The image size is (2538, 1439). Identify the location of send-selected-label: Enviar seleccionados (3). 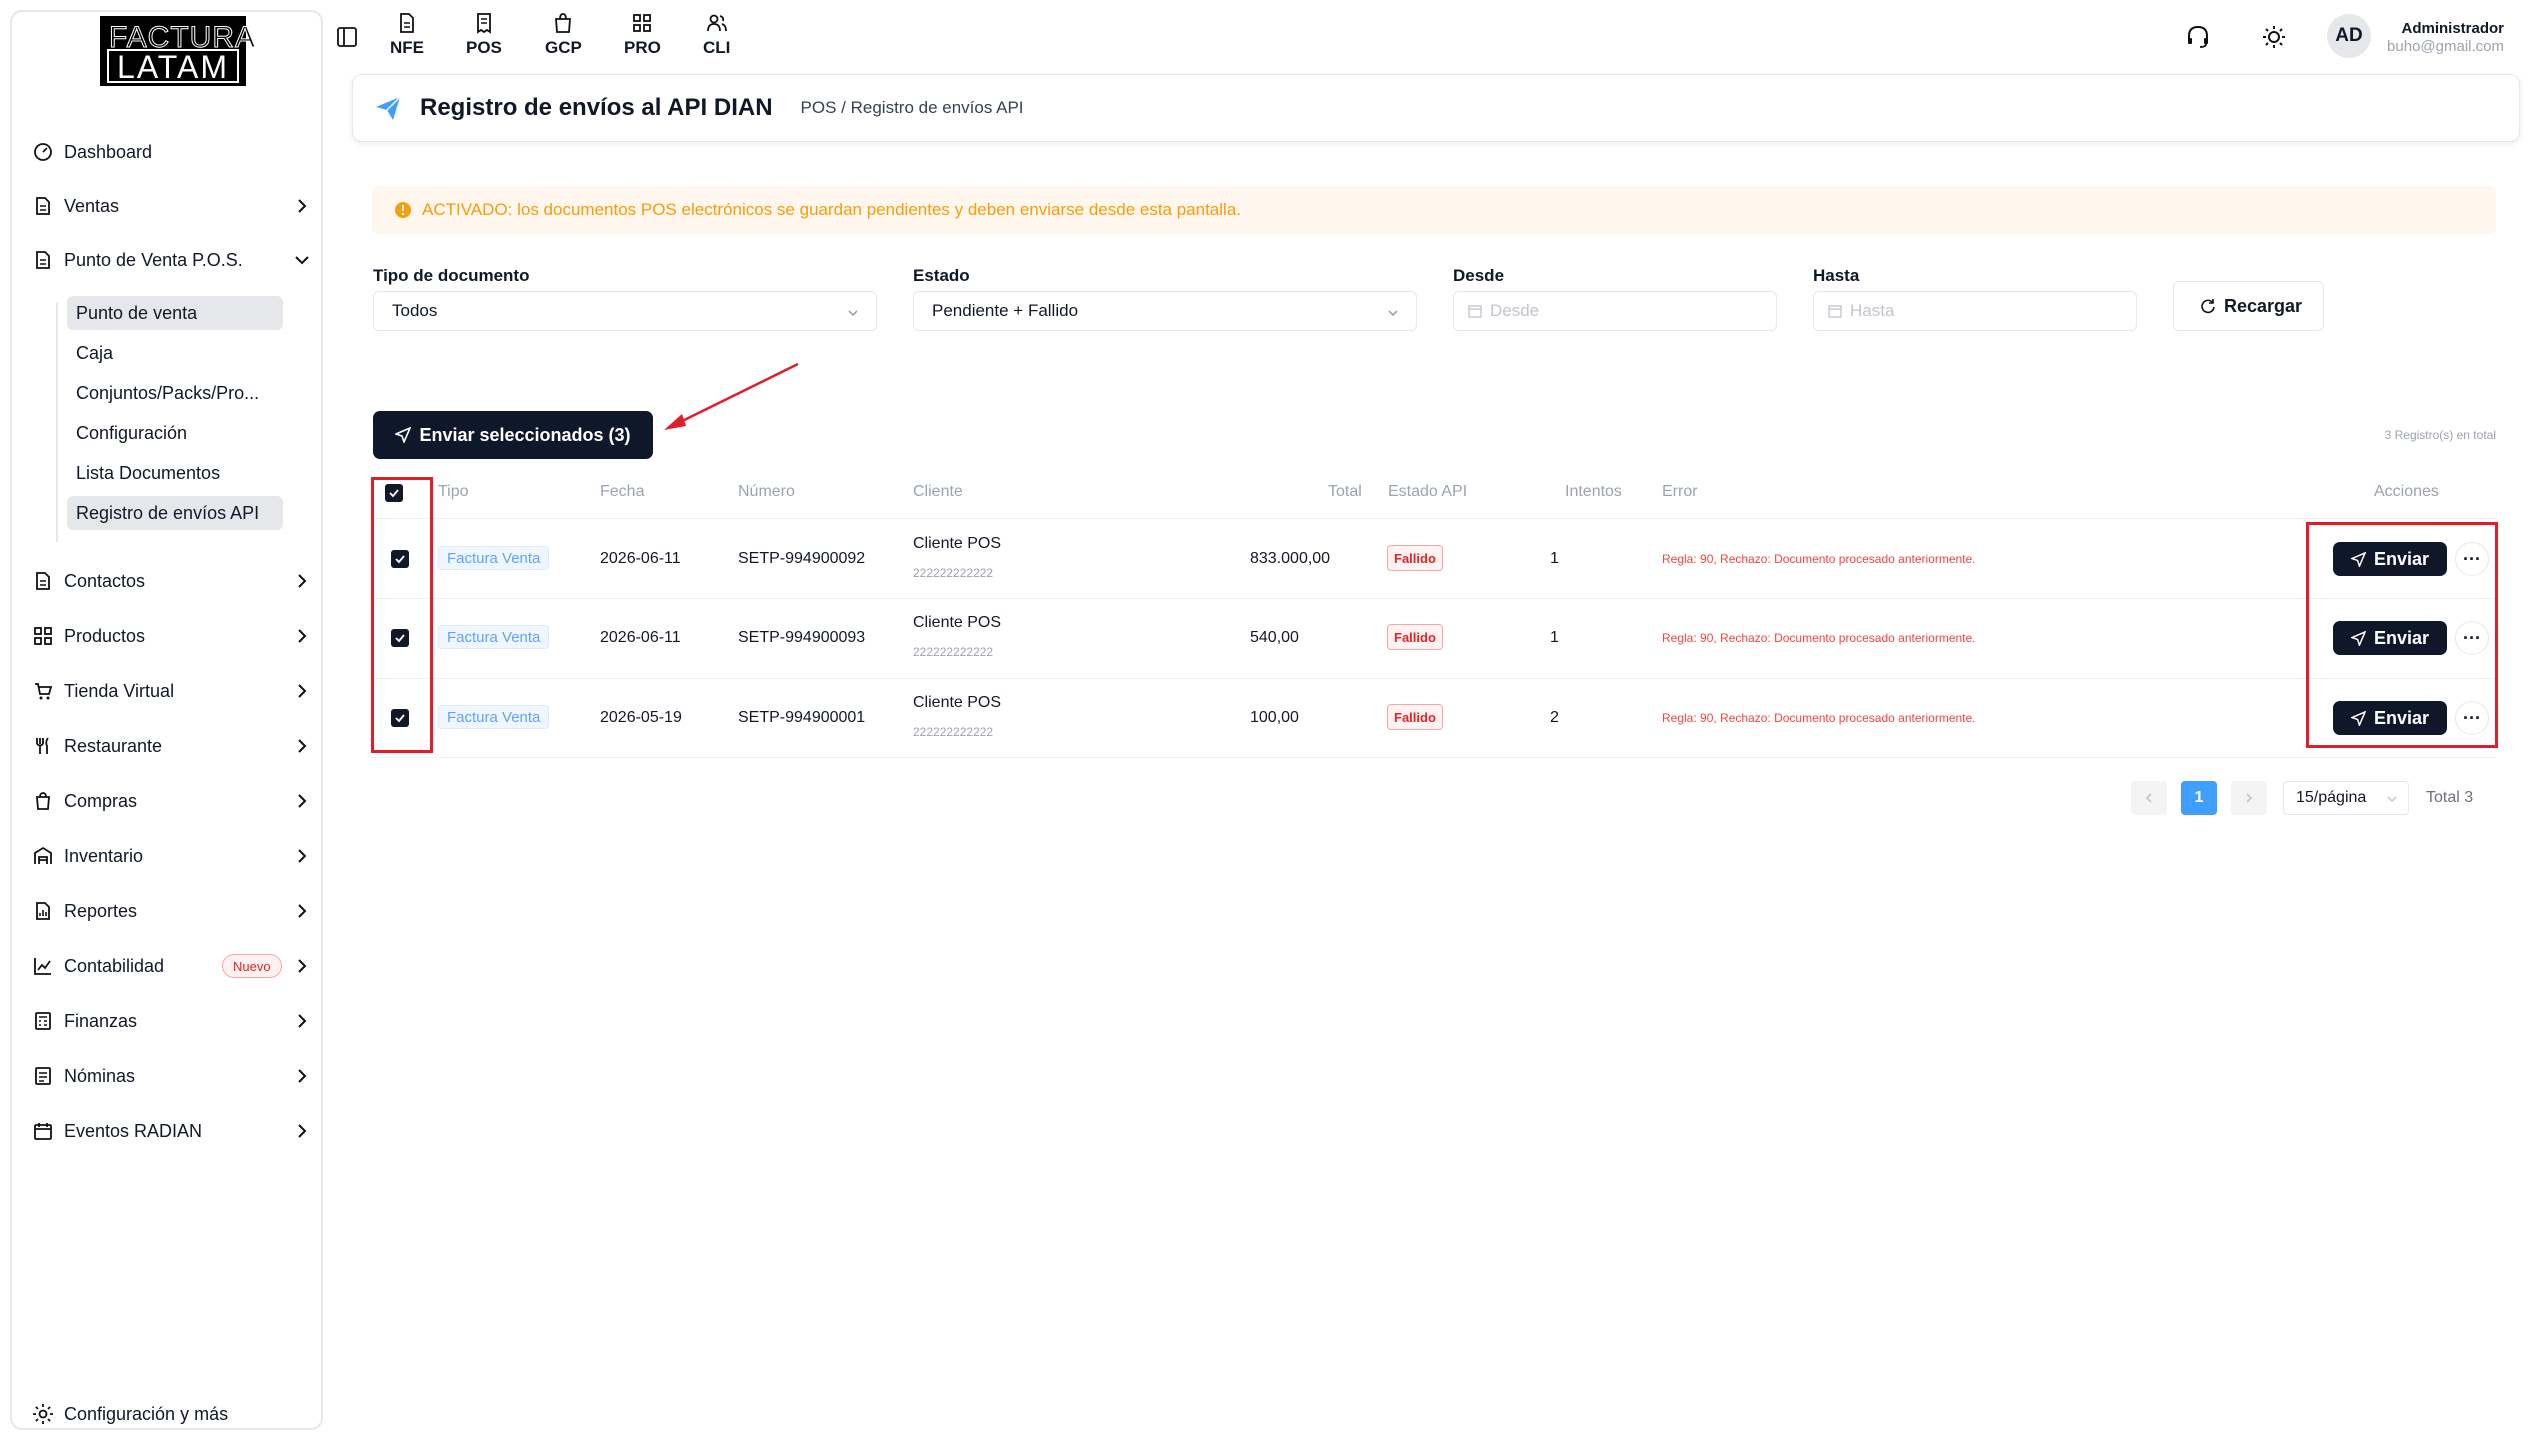
(525, 434).